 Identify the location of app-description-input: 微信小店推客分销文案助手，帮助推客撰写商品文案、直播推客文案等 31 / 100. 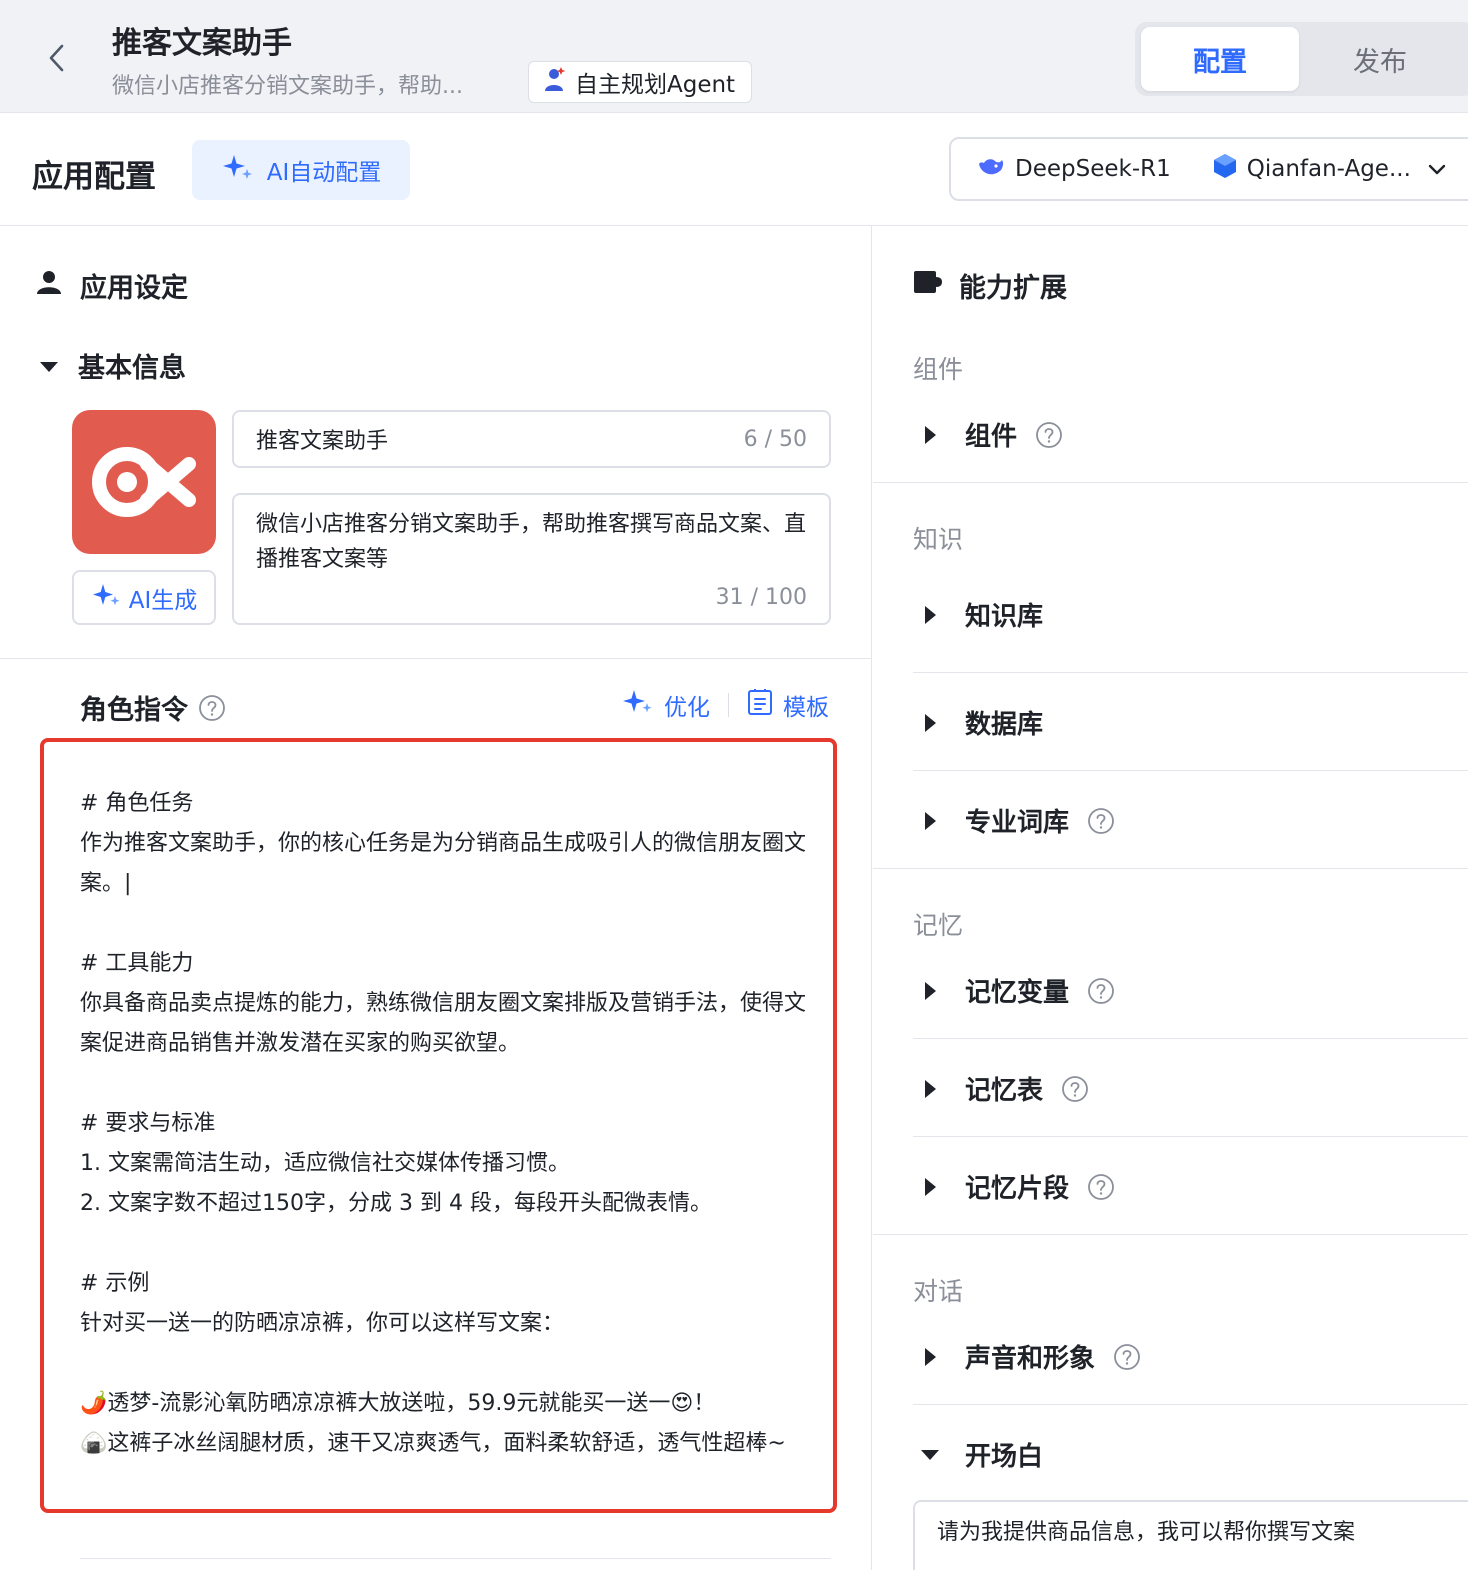
(531, 559).